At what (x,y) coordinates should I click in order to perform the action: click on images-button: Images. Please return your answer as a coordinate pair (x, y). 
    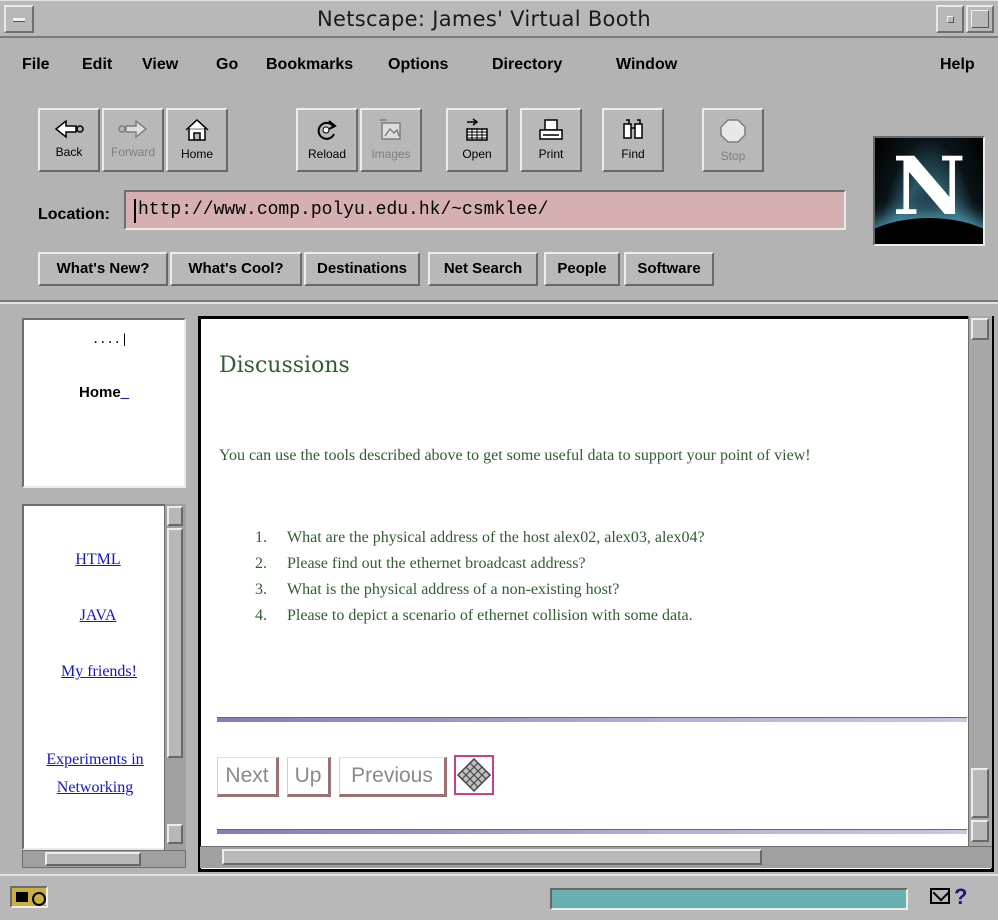
    Looking at the image, I should click on (391, 140).